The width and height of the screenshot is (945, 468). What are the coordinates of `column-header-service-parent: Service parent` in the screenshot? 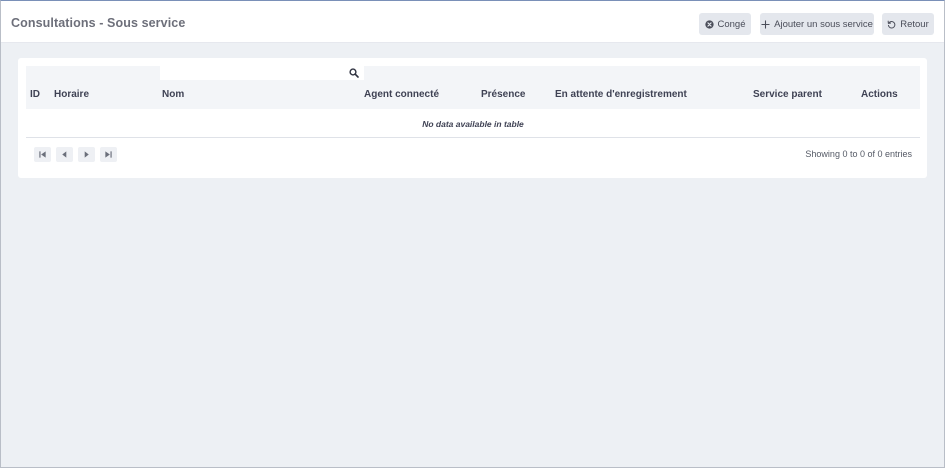 It's located at (787, 94).